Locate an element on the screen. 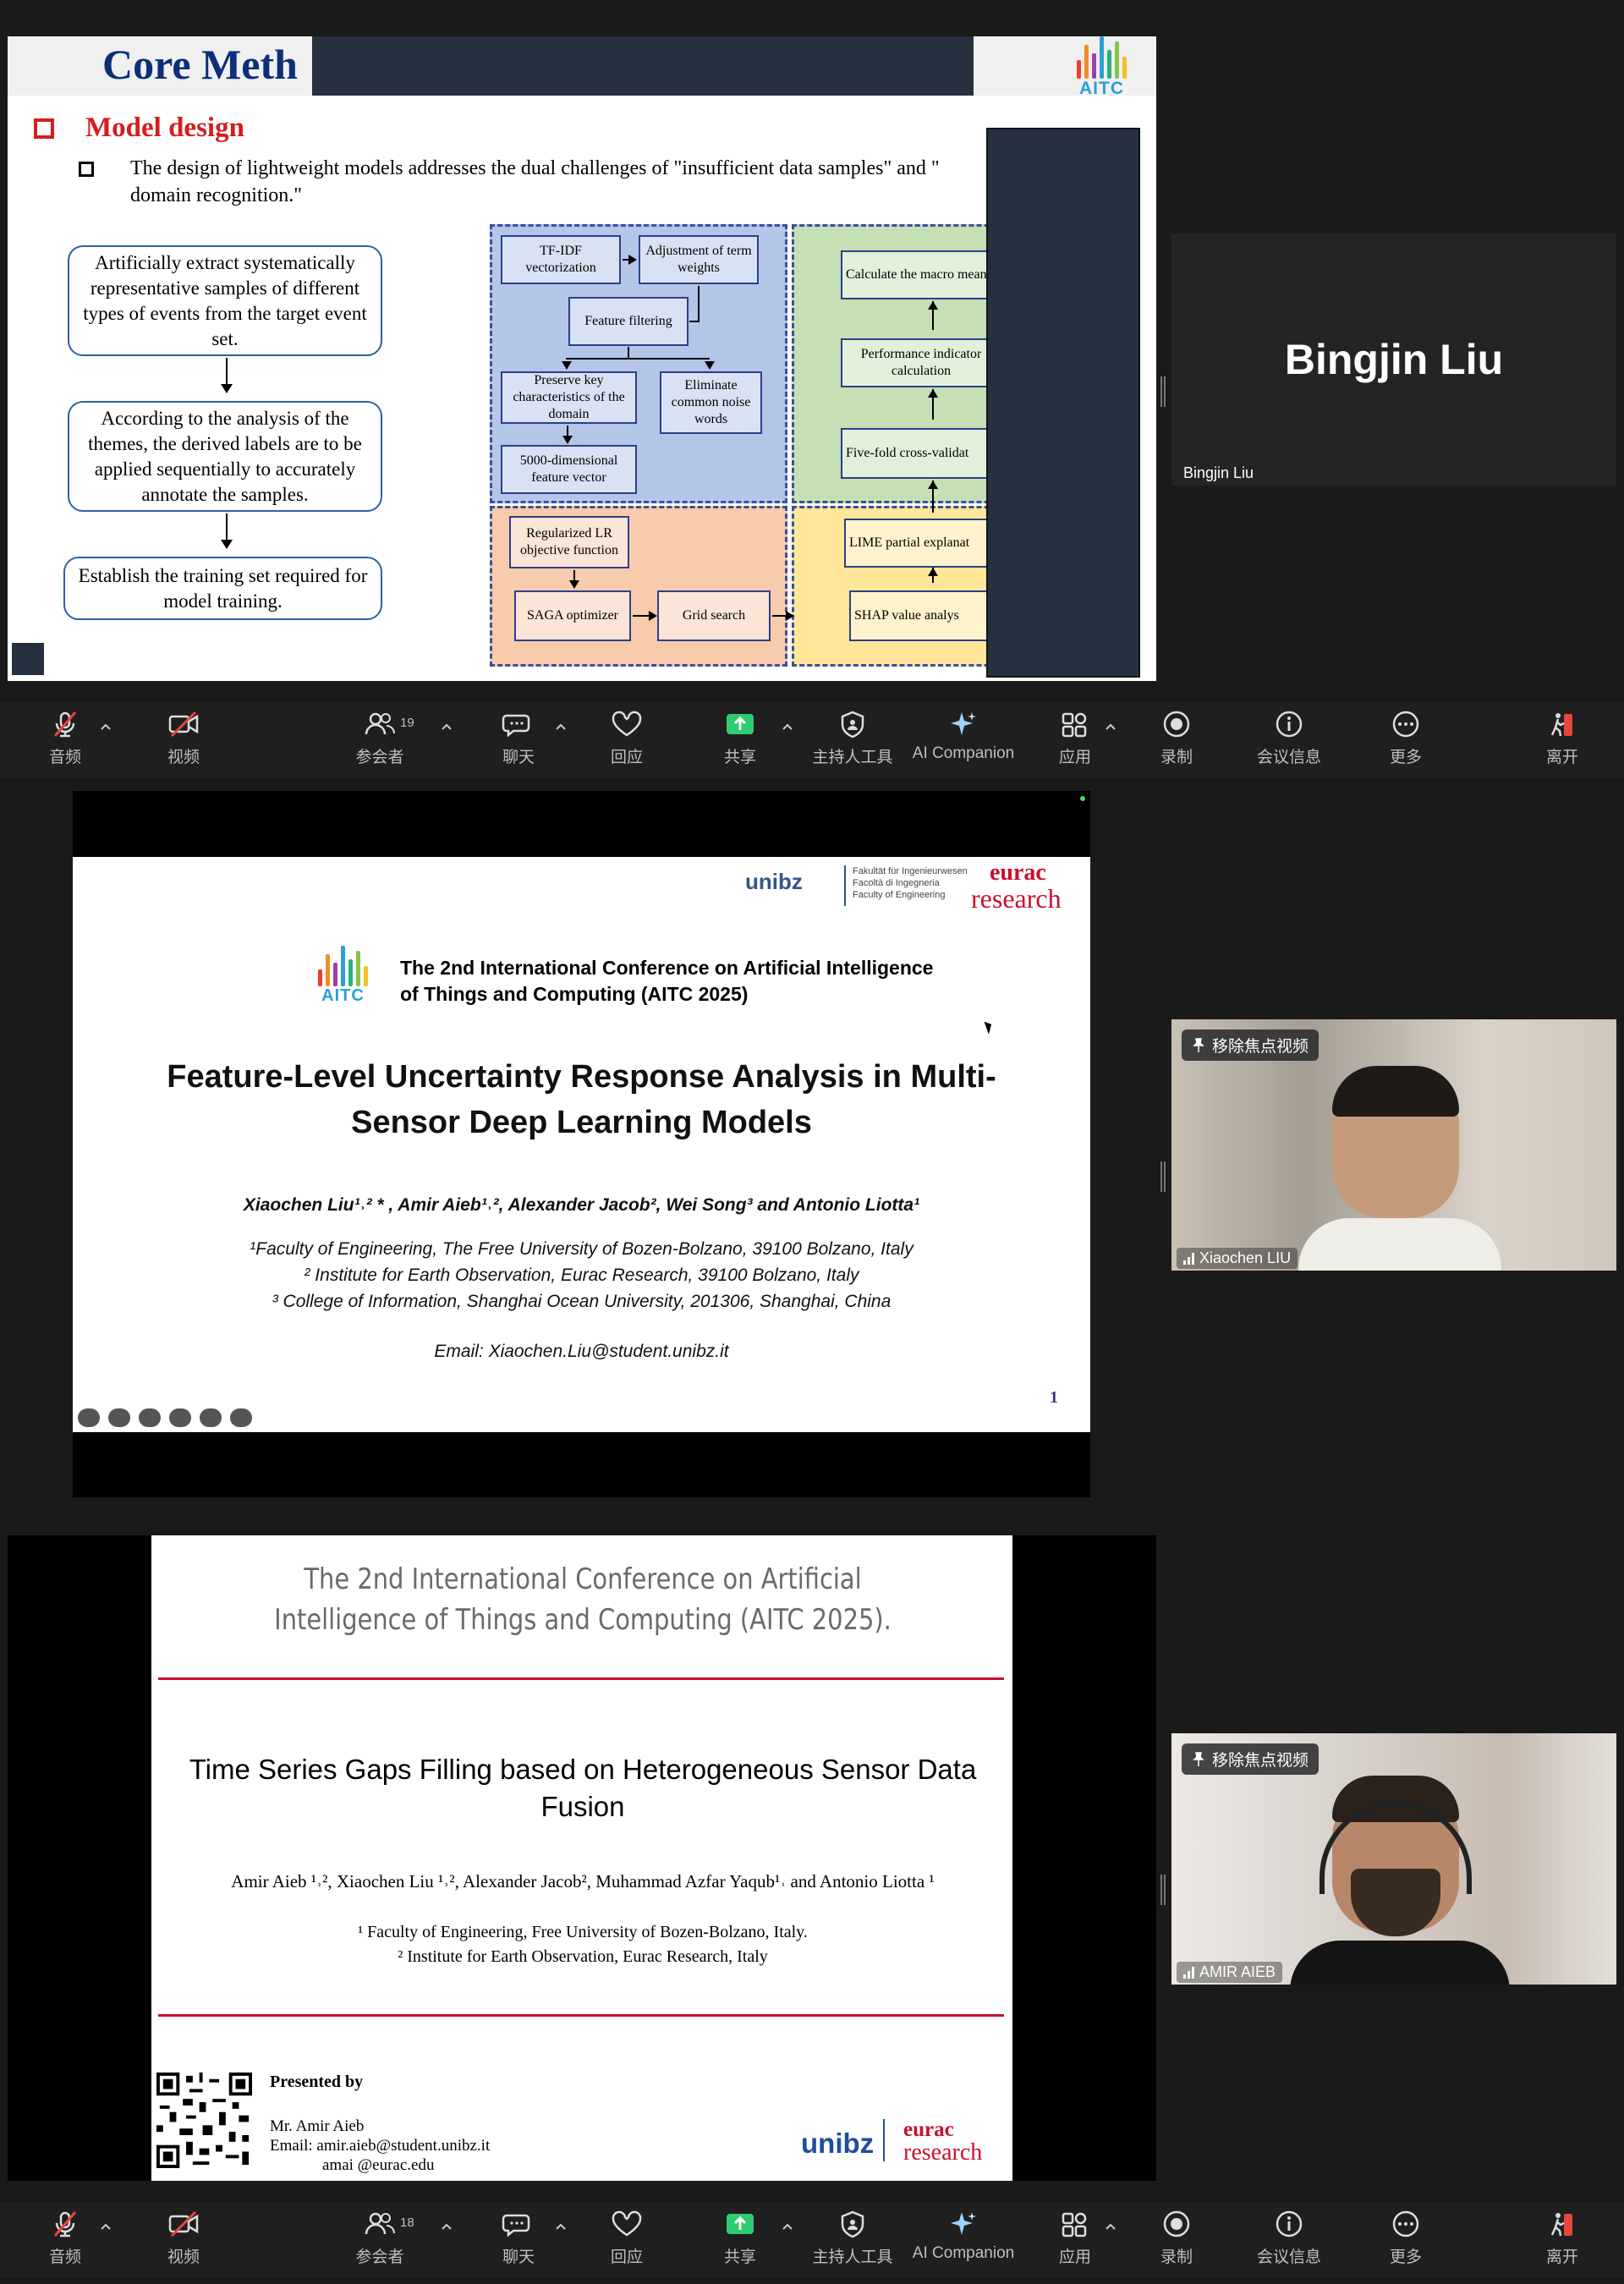 This screenshot has width=1624, height=2284. participant-display-name: Bingjin Liu is located at coordinates (1394, 360).